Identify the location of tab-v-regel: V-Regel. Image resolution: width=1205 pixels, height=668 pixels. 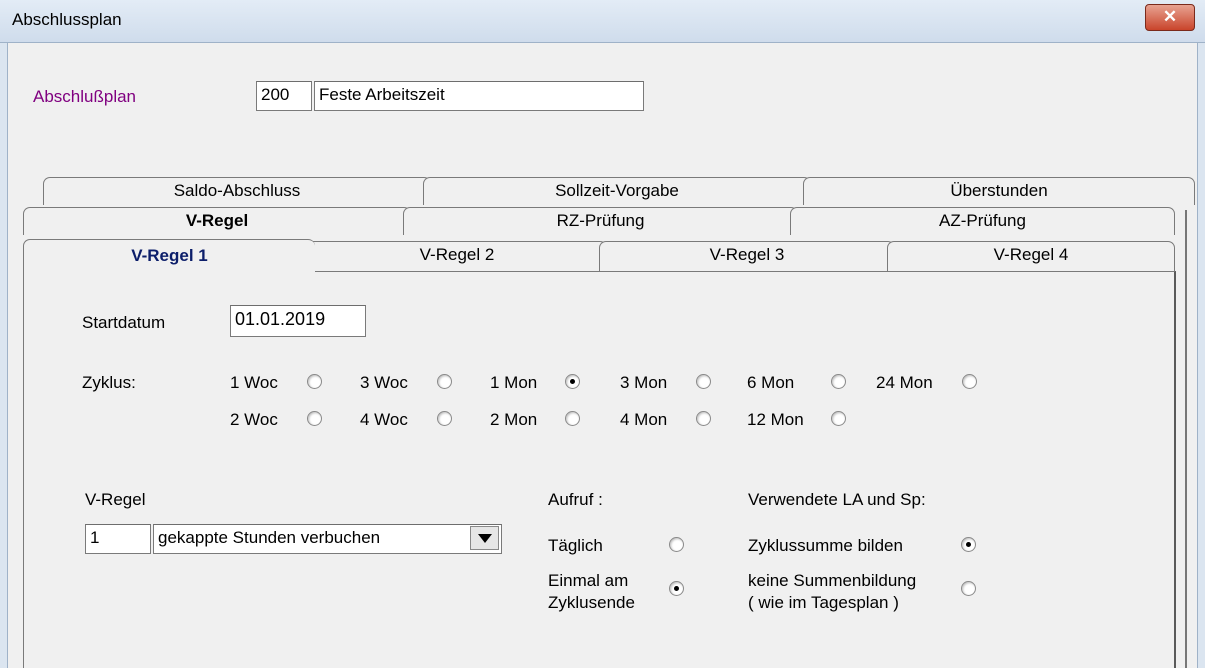
(217, 221).